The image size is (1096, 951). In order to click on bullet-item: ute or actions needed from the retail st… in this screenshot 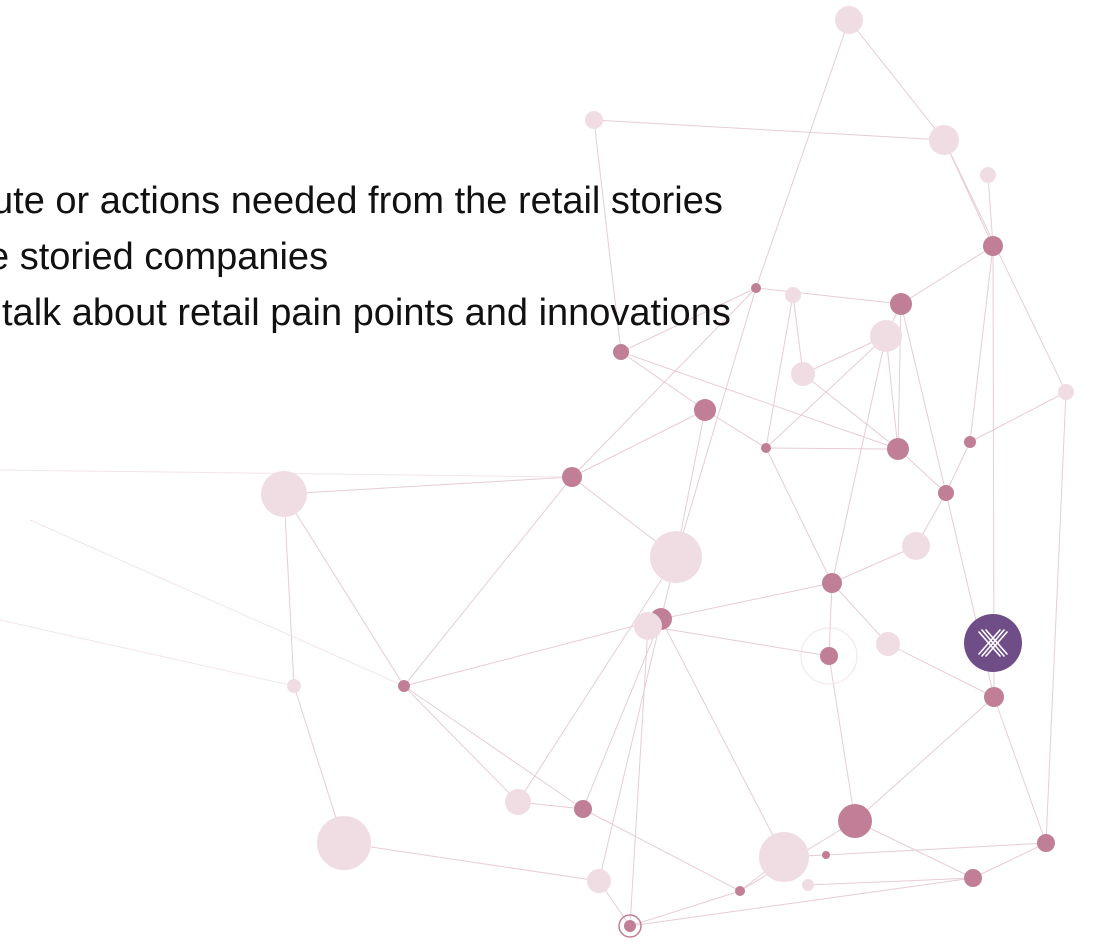, I will do `click(361, 201)`.